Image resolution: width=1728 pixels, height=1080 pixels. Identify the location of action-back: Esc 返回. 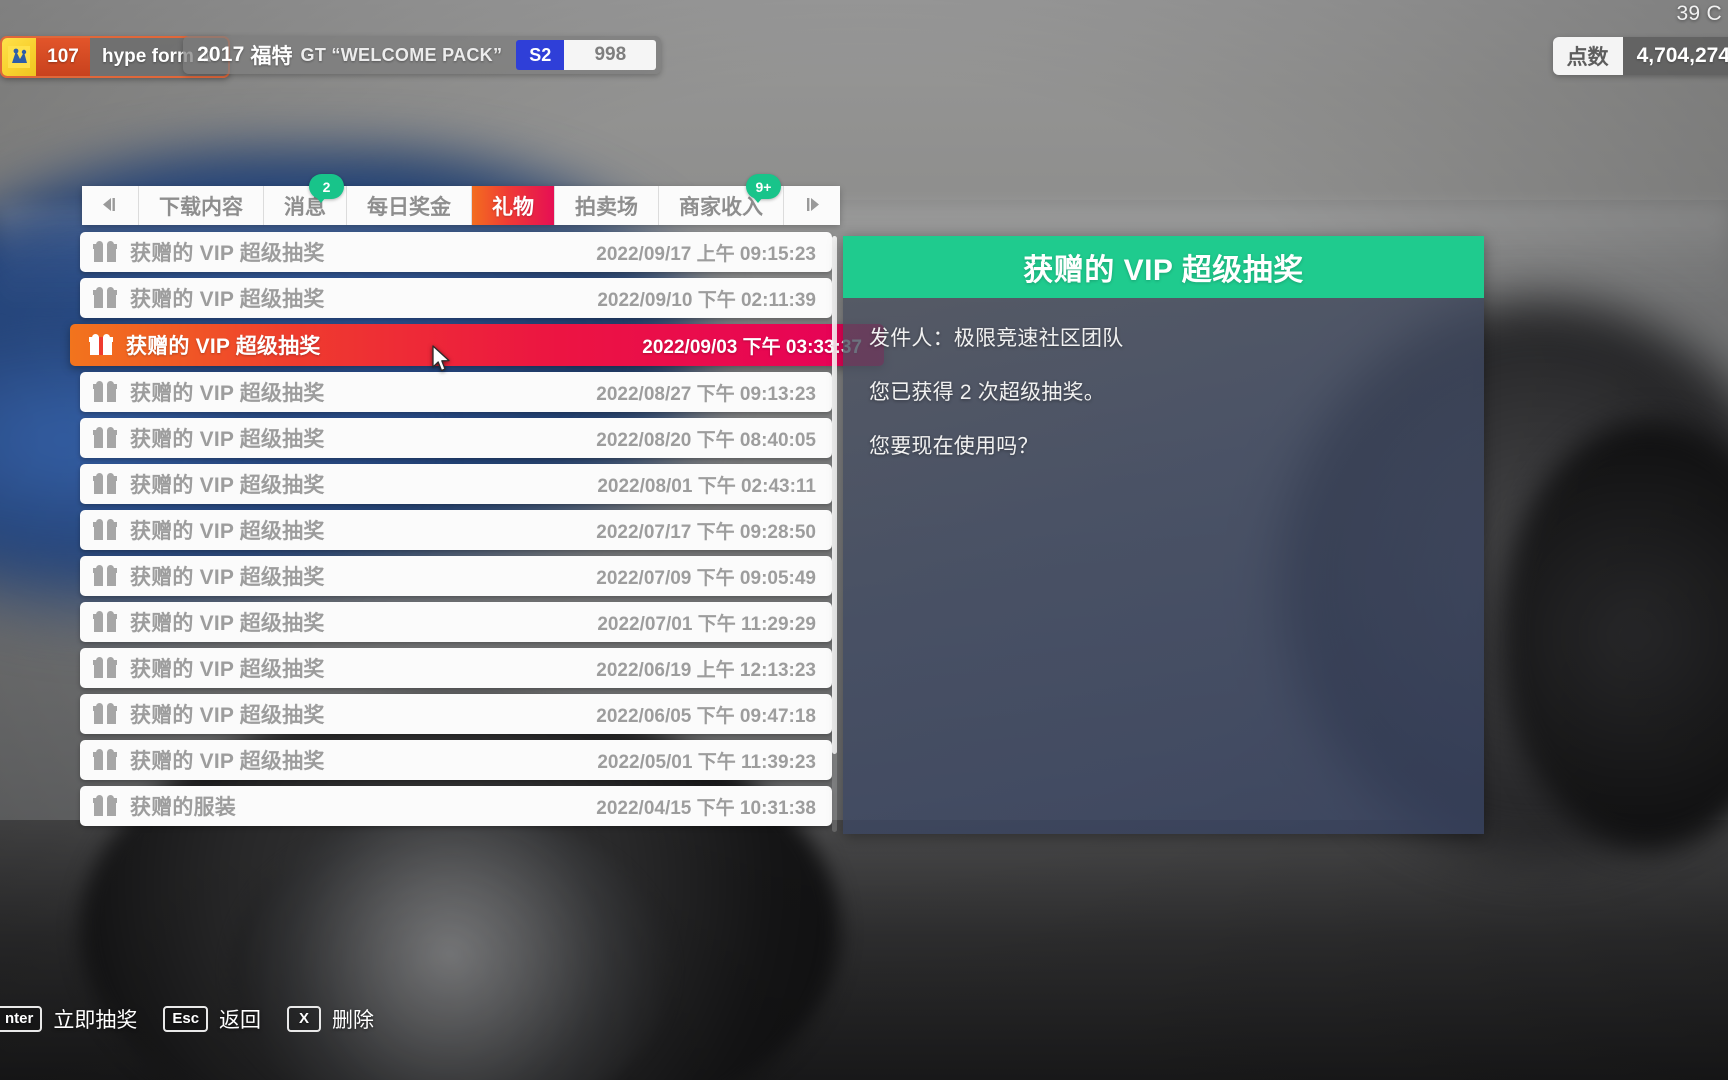
(212, 1019).